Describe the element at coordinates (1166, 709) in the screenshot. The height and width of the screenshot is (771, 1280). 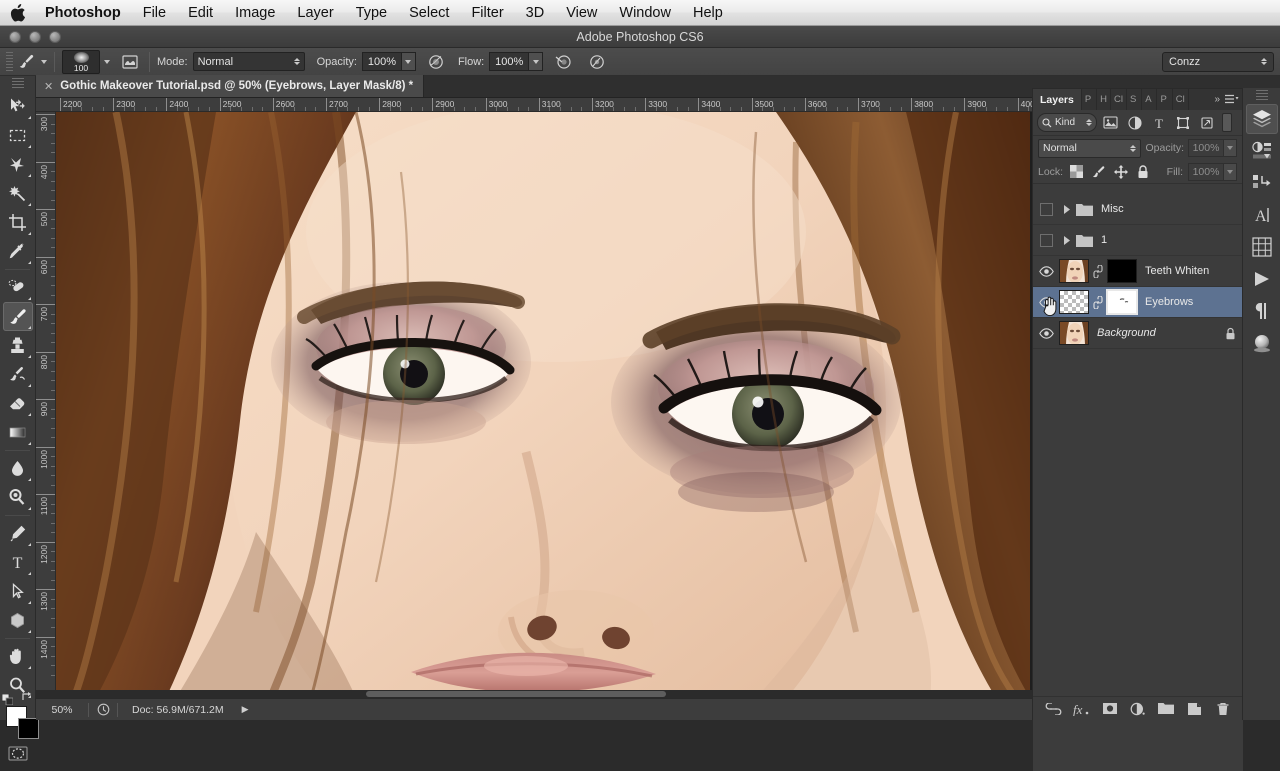
I see `new-group-button` at that location.